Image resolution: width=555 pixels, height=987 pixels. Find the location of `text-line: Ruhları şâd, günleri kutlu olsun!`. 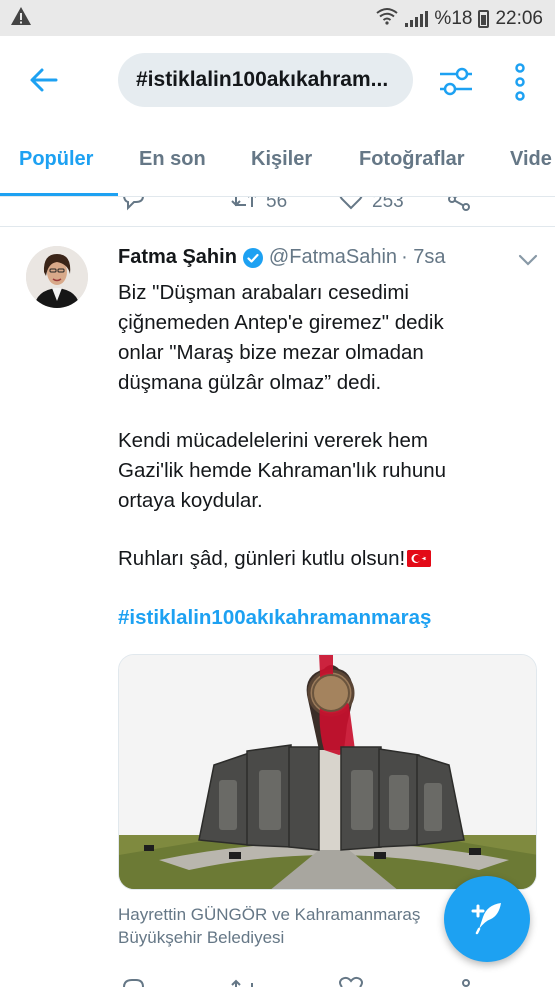

text-line: Ruhları şâd, günleri kutlu olsun! is located at coordinates (262, 558).